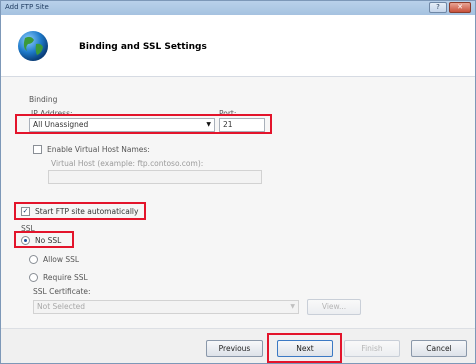 This screenshot has height=364, width=476. Describe the element at coordinates (61, 124) in the screenshot. I see `ip-address-value: All Unassigned` at that location.